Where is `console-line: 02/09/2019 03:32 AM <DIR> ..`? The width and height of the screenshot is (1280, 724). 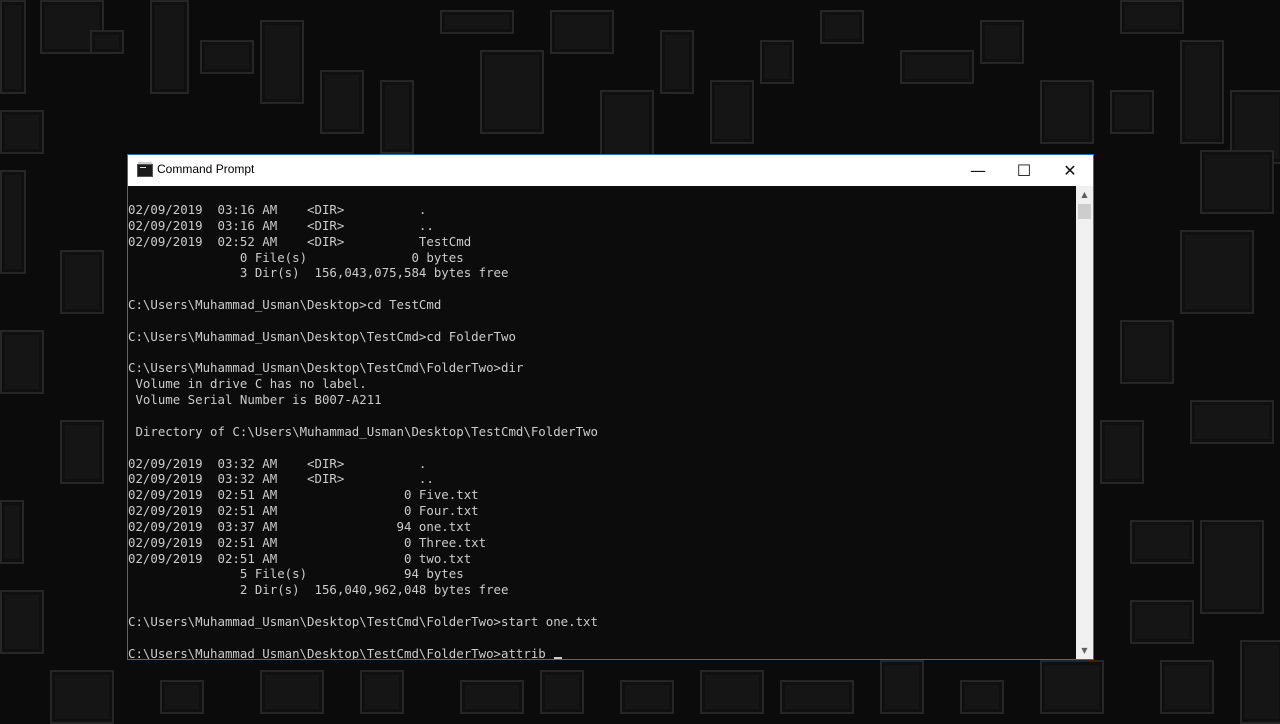 console-line: 02/09/2019 03:32 AM <DIR> .. is located at coordinates (281, 479).